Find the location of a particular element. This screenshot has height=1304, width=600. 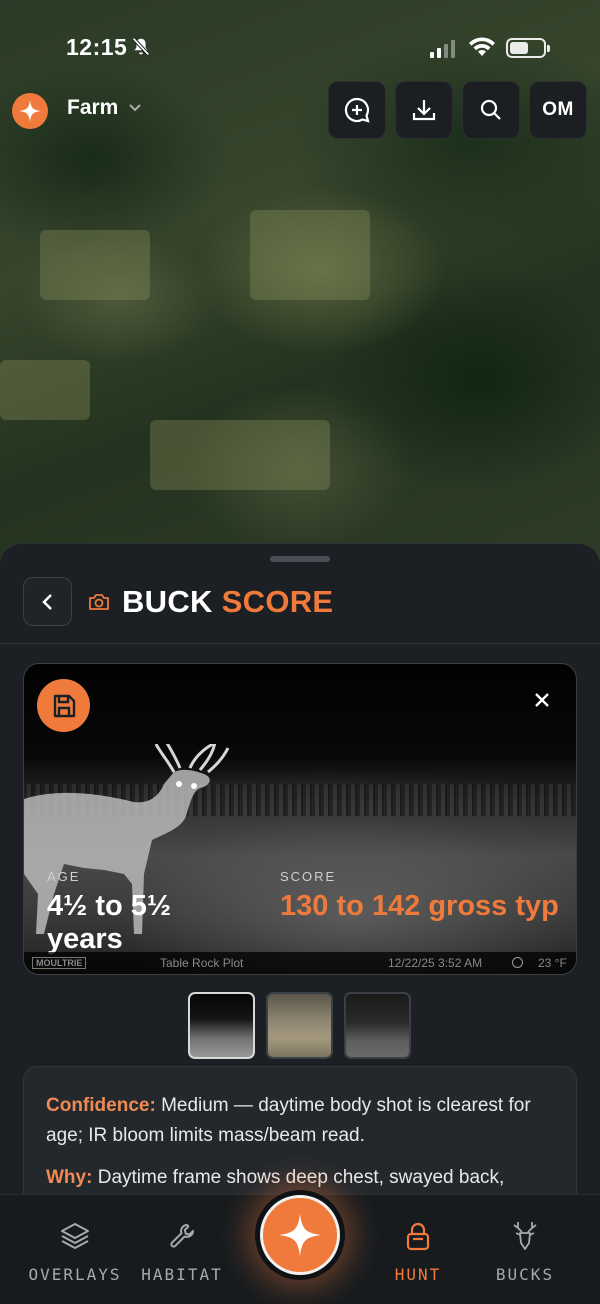

center-action-button is located at coordinates (300, 1235).